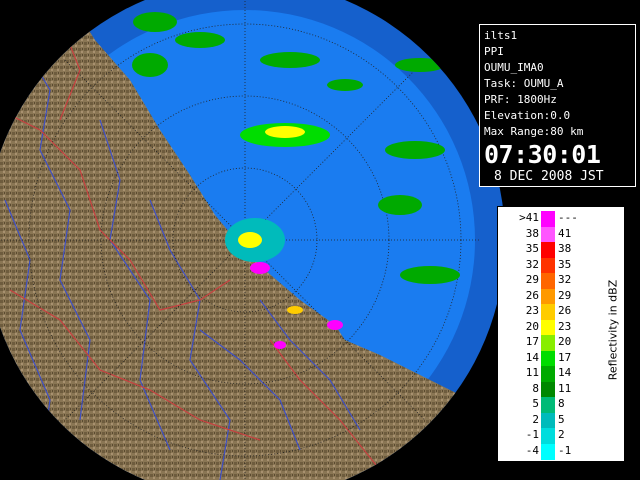  What do you see at coordinates (532, 372) in the screenshot?
I see `legend-low-label: 11` at bounding box center [532, 372].